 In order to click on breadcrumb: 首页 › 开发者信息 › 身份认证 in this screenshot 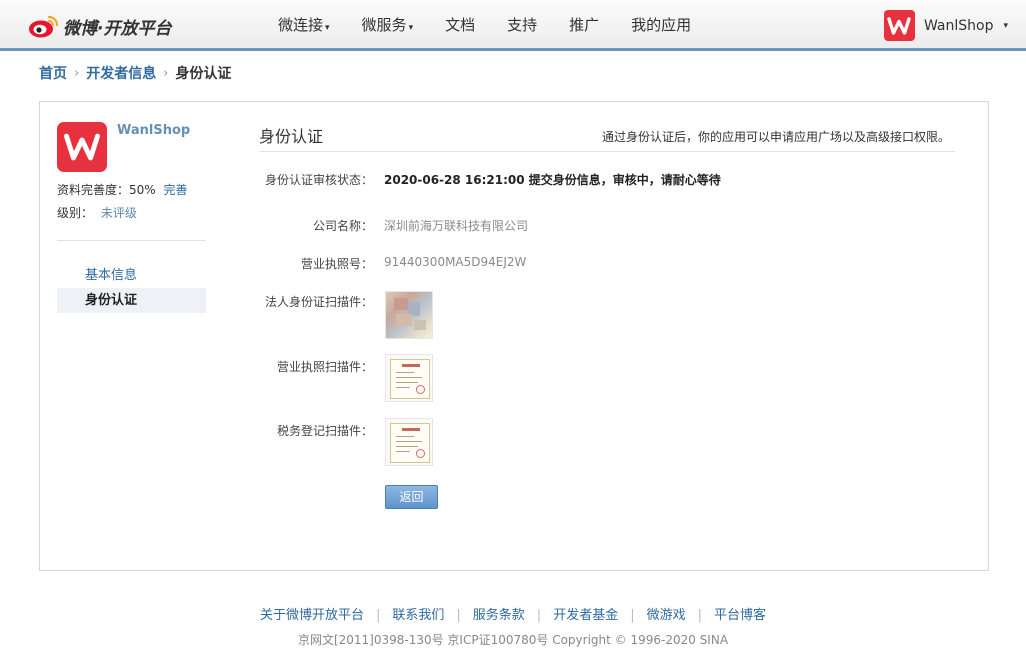, I will do `click(135, 73)`.